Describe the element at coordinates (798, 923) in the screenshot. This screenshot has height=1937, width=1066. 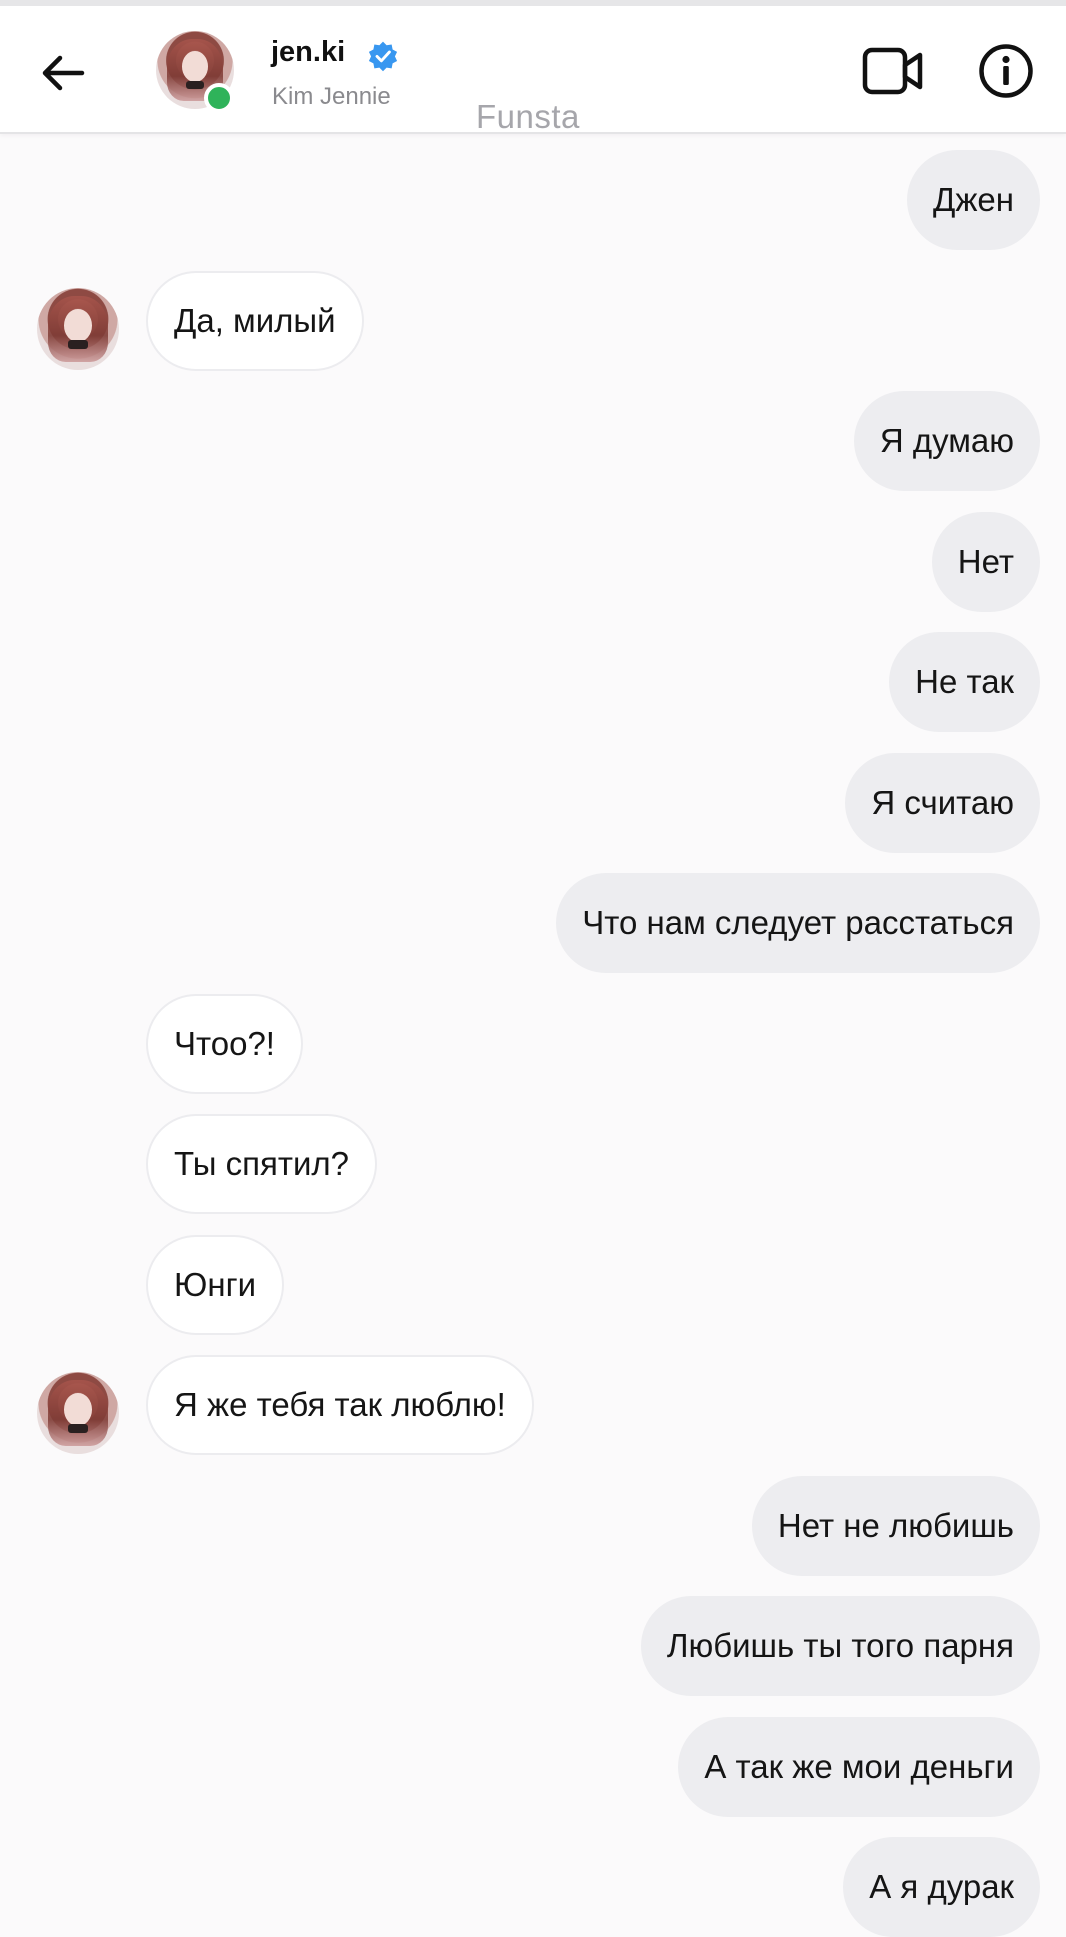
I see `sent-message-bubble: Что нам следует расстаться` at that location.